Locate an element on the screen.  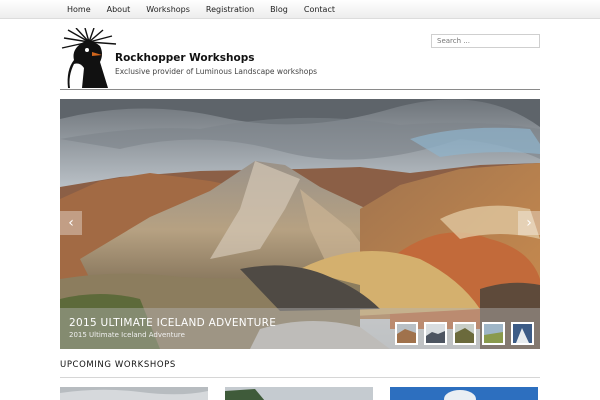
nav-item-home: Home is located at coordinates (79, 9).